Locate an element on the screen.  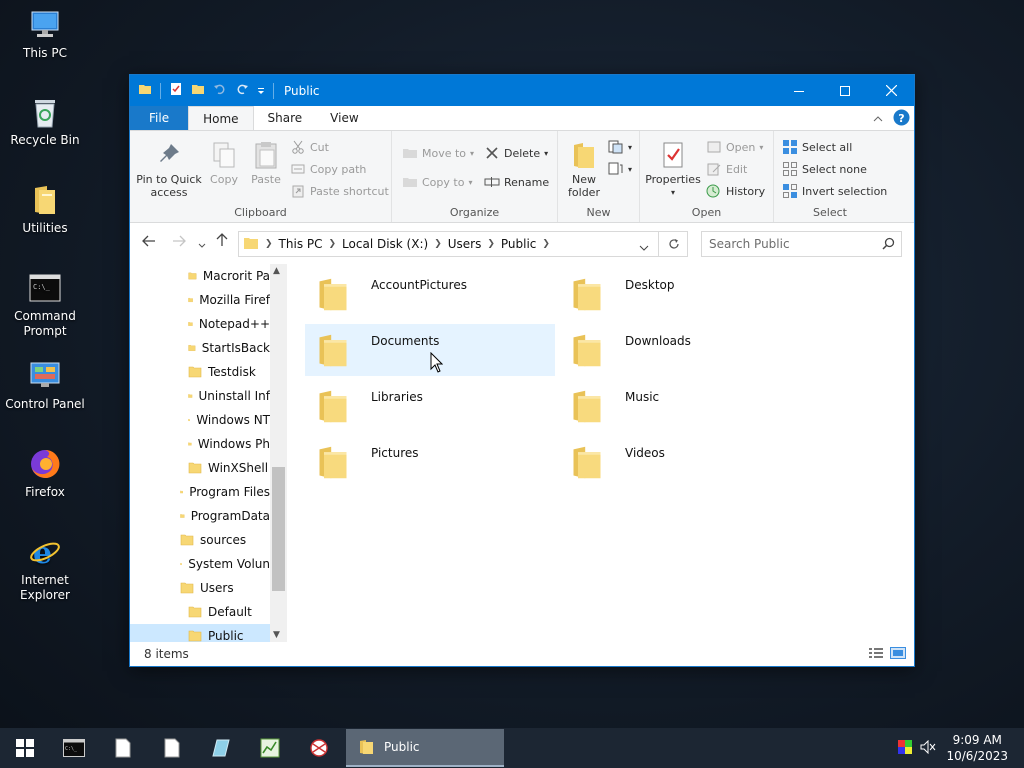
breadcrumb-users: Users is located at coordinates (465, 244).